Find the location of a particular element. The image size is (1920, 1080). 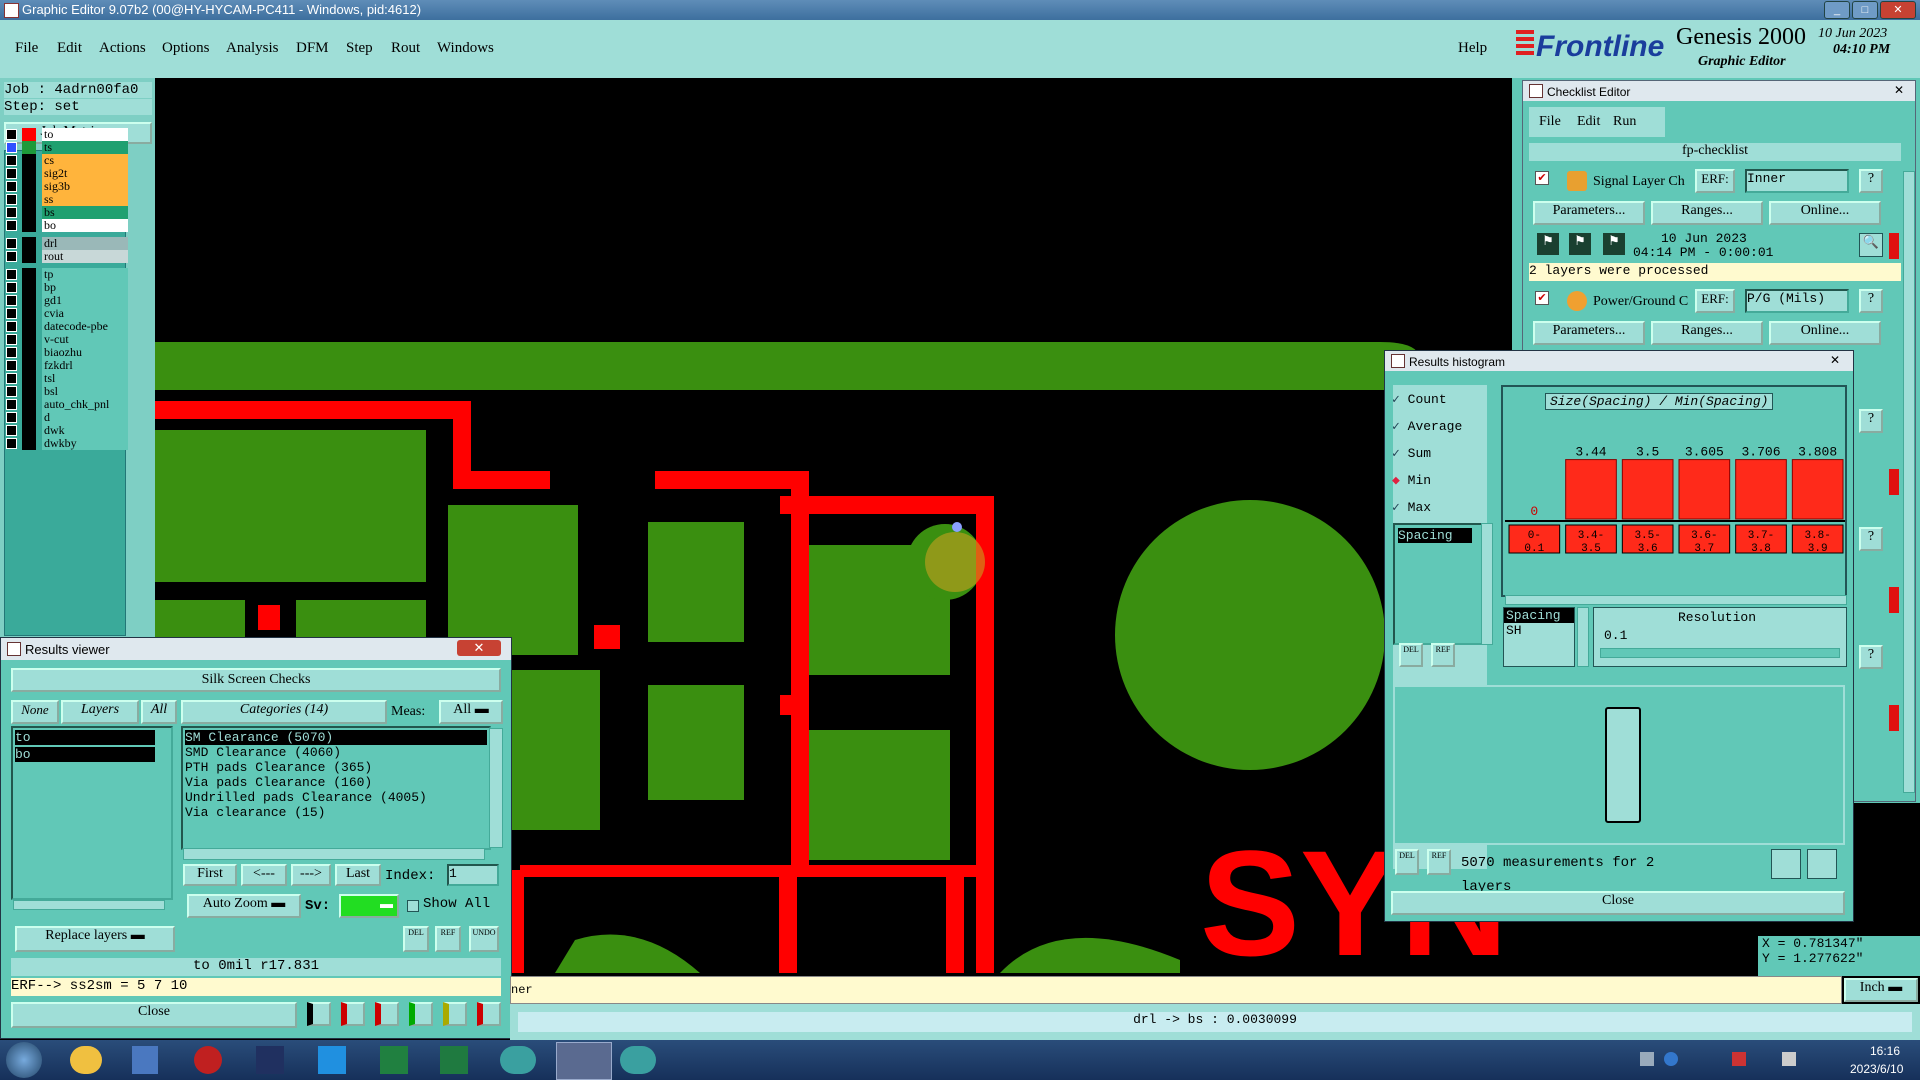

histogram-option-max: ✓ Max is located at coordinates (1411, 507).